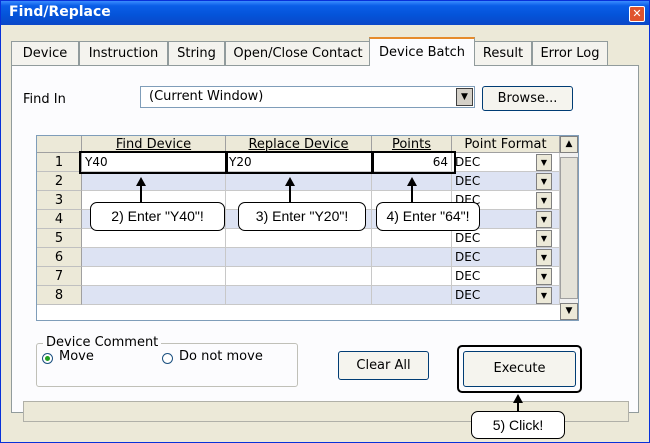  I want to click on tab-open-close-contact: Open/Close Contact, so click(298, 53).